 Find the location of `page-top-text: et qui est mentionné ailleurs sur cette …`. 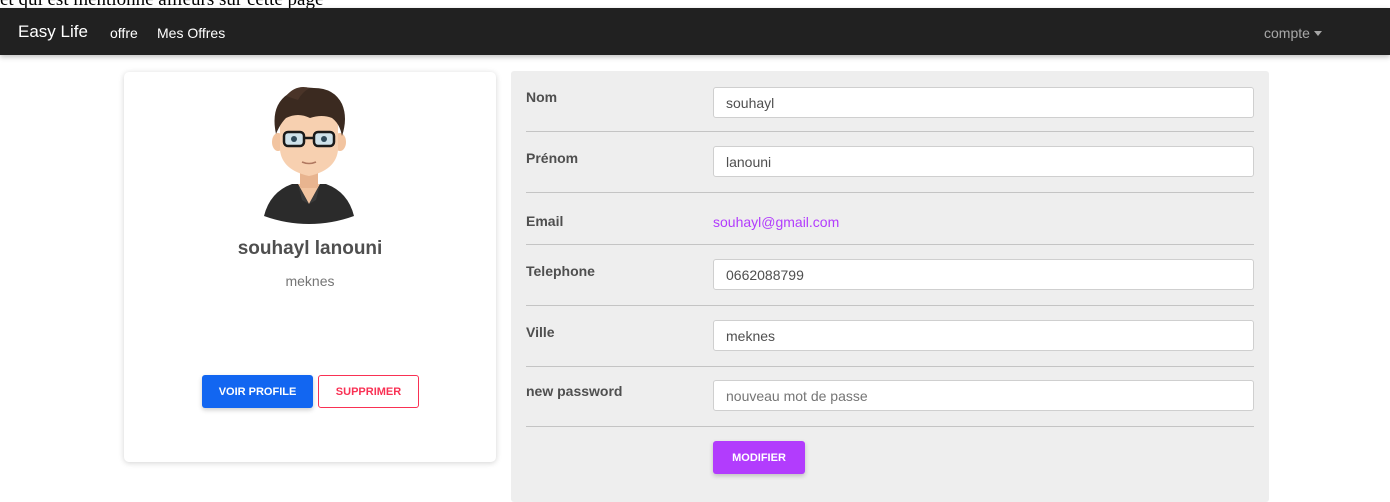

page-top-text: et qui est mentionné ailleurs sur cette … is located at coordinates (350, 4).